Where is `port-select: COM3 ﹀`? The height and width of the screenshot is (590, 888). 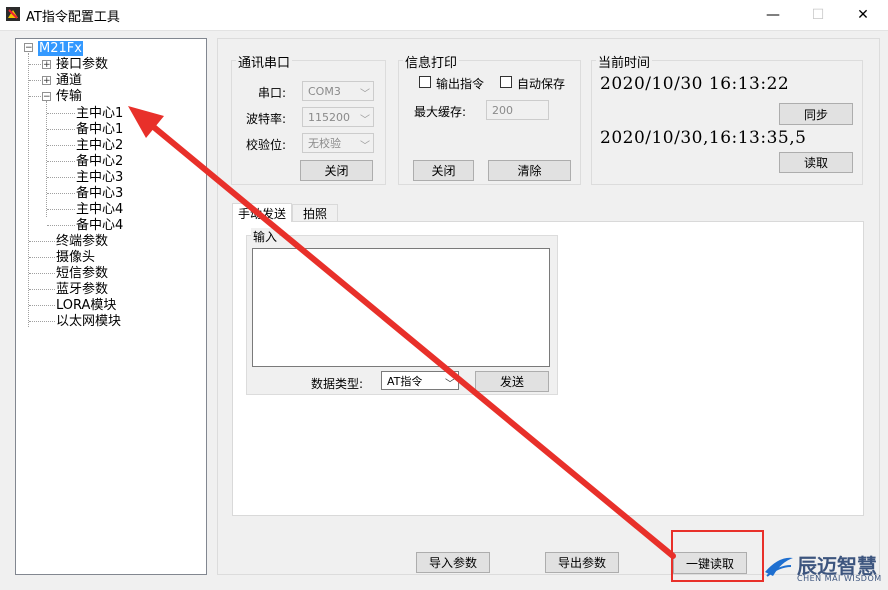
port-select: COM3 ﹀ is located at coordinates (338, 91).